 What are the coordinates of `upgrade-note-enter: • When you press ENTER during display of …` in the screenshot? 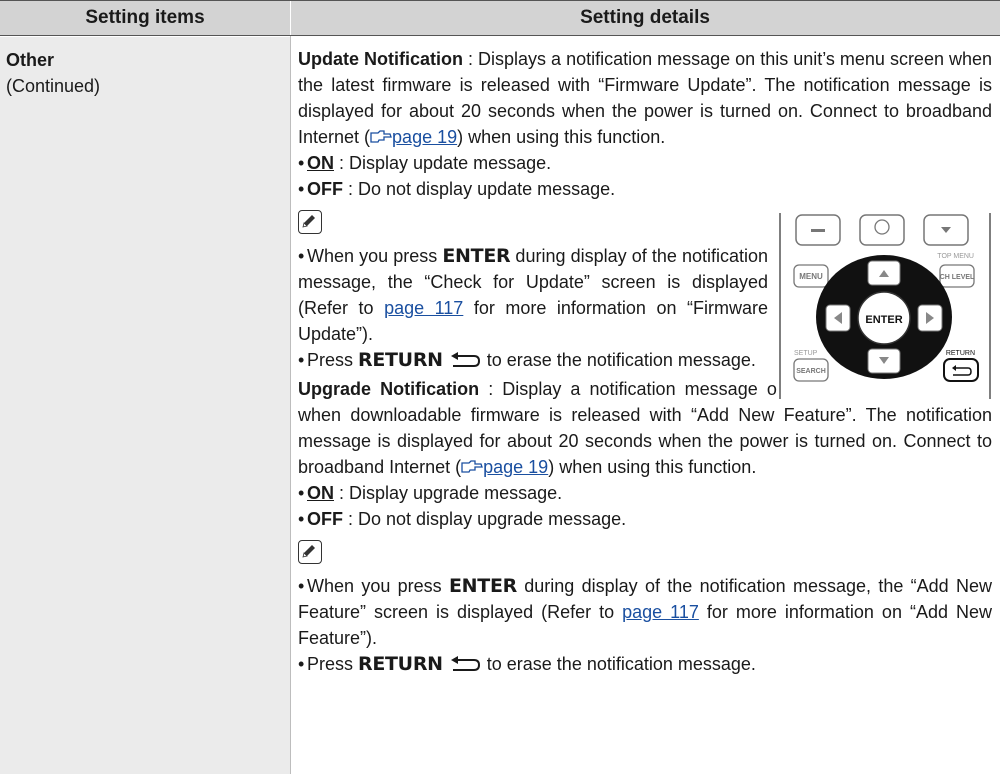 It's located at (645, 611).